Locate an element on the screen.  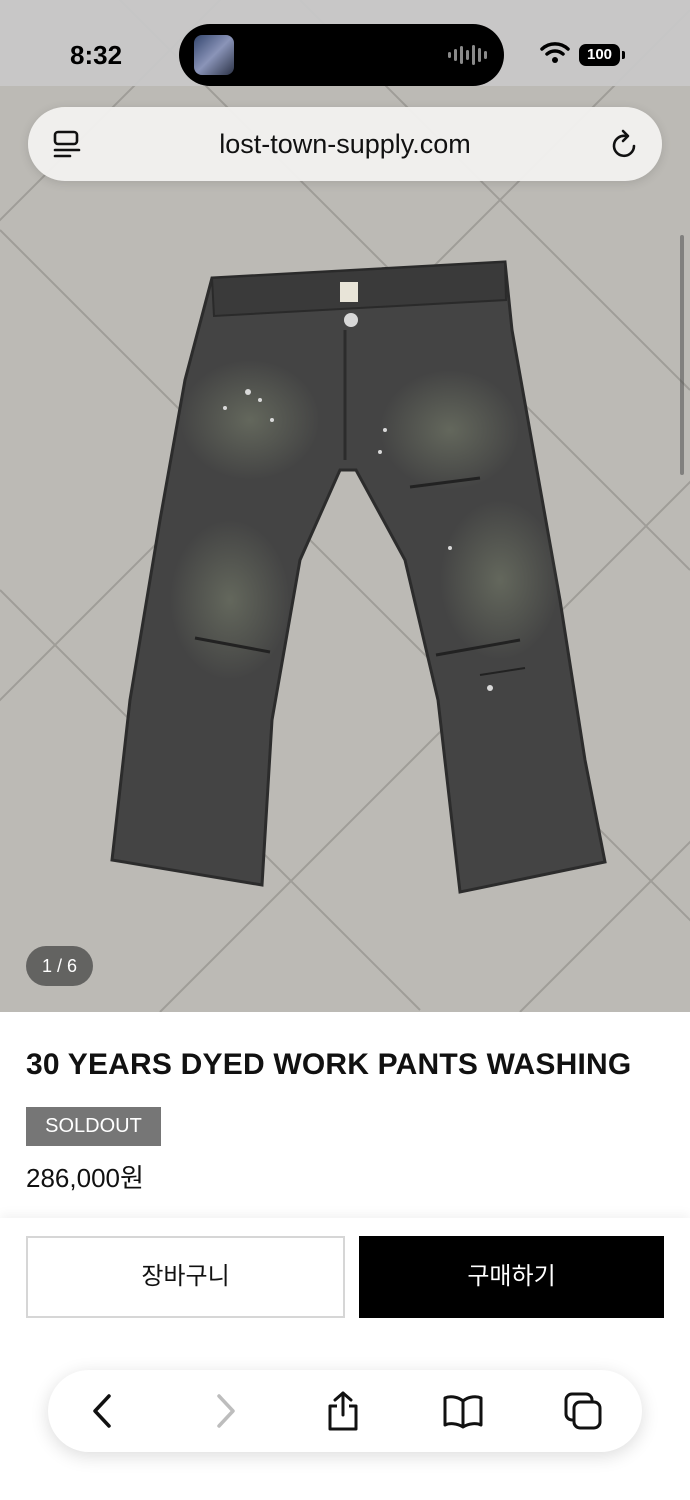
scroll-indicator is located at coordinates (682, 355).